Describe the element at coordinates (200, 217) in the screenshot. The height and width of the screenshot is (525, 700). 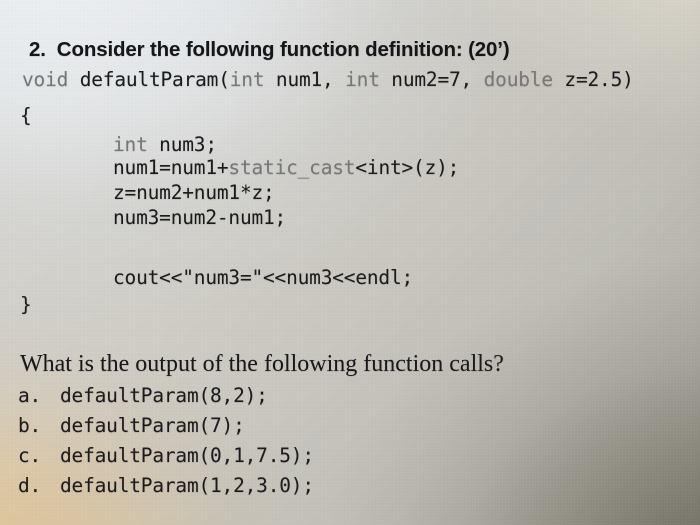
I see `code-line-4: num3=num2-num1;` at that location.